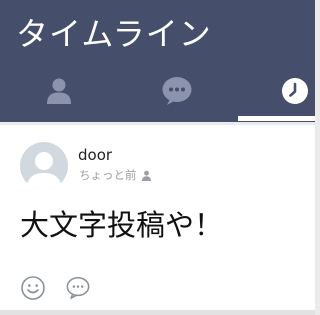  I want to click on post-meta: ちょっと前, so click(115, 175).